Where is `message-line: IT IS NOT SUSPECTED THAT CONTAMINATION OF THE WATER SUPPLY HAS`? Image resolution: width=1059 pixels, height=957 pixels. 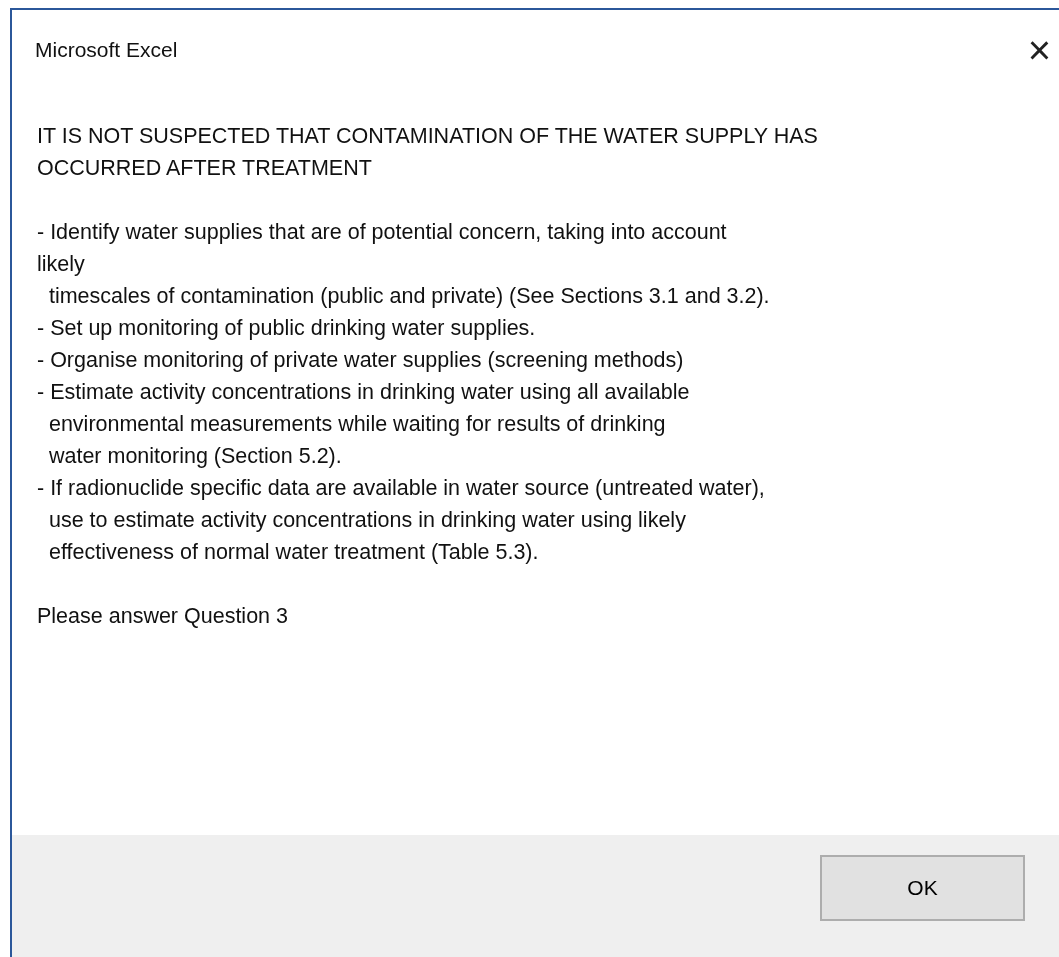 message-line: IT IS NOT SUSPECTED THAT CONTAMINATION OF THE WATER SUPPLY HAS is located at coordinates (427, 136).